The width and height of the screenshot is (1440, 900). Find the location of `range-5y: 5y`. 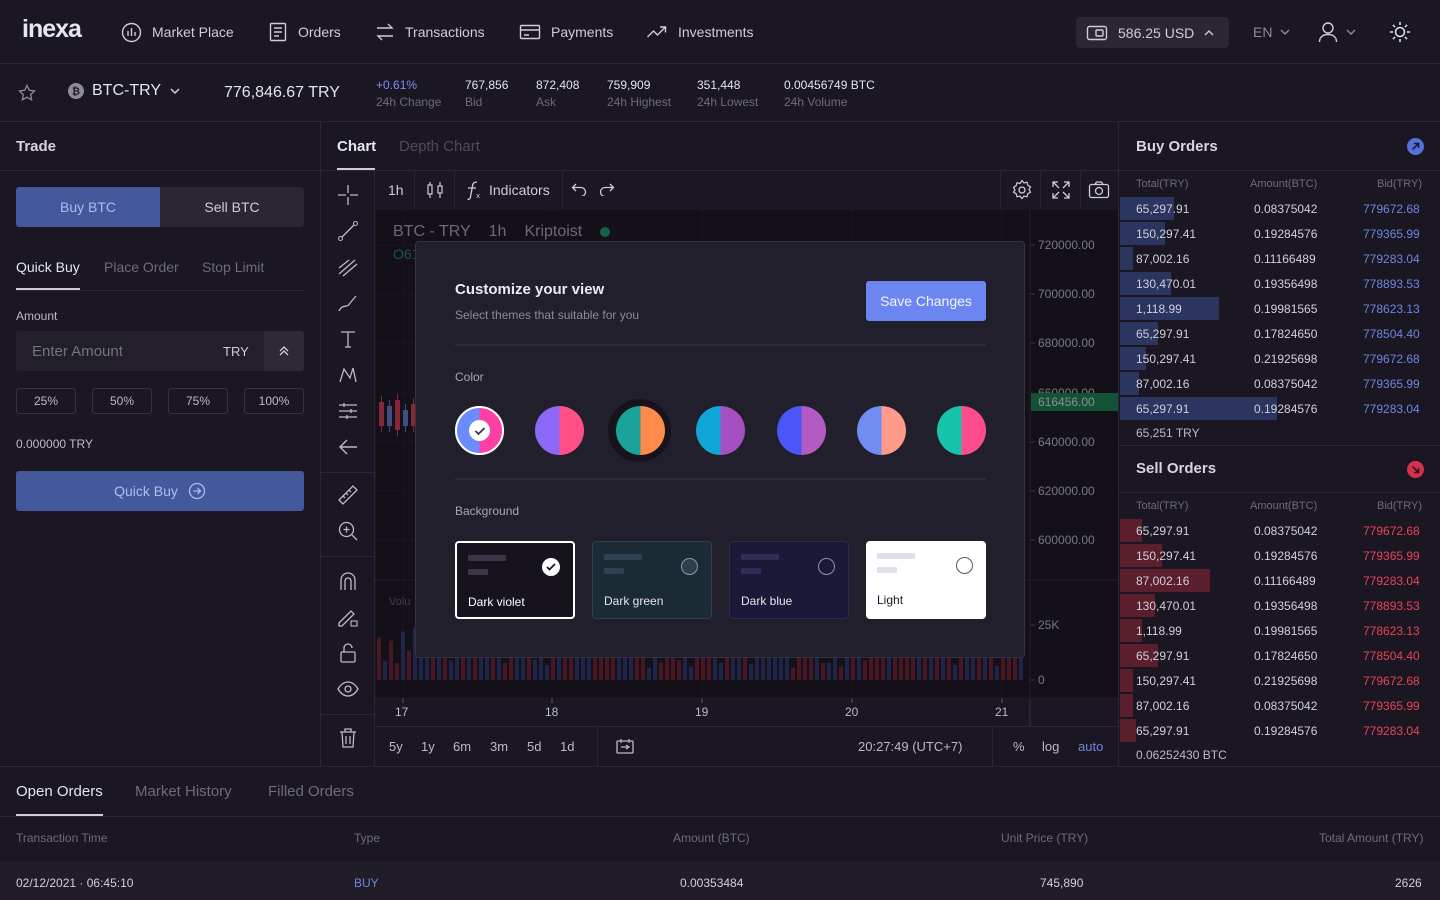

range-5y: 5y is located at coordinates (396, 746).